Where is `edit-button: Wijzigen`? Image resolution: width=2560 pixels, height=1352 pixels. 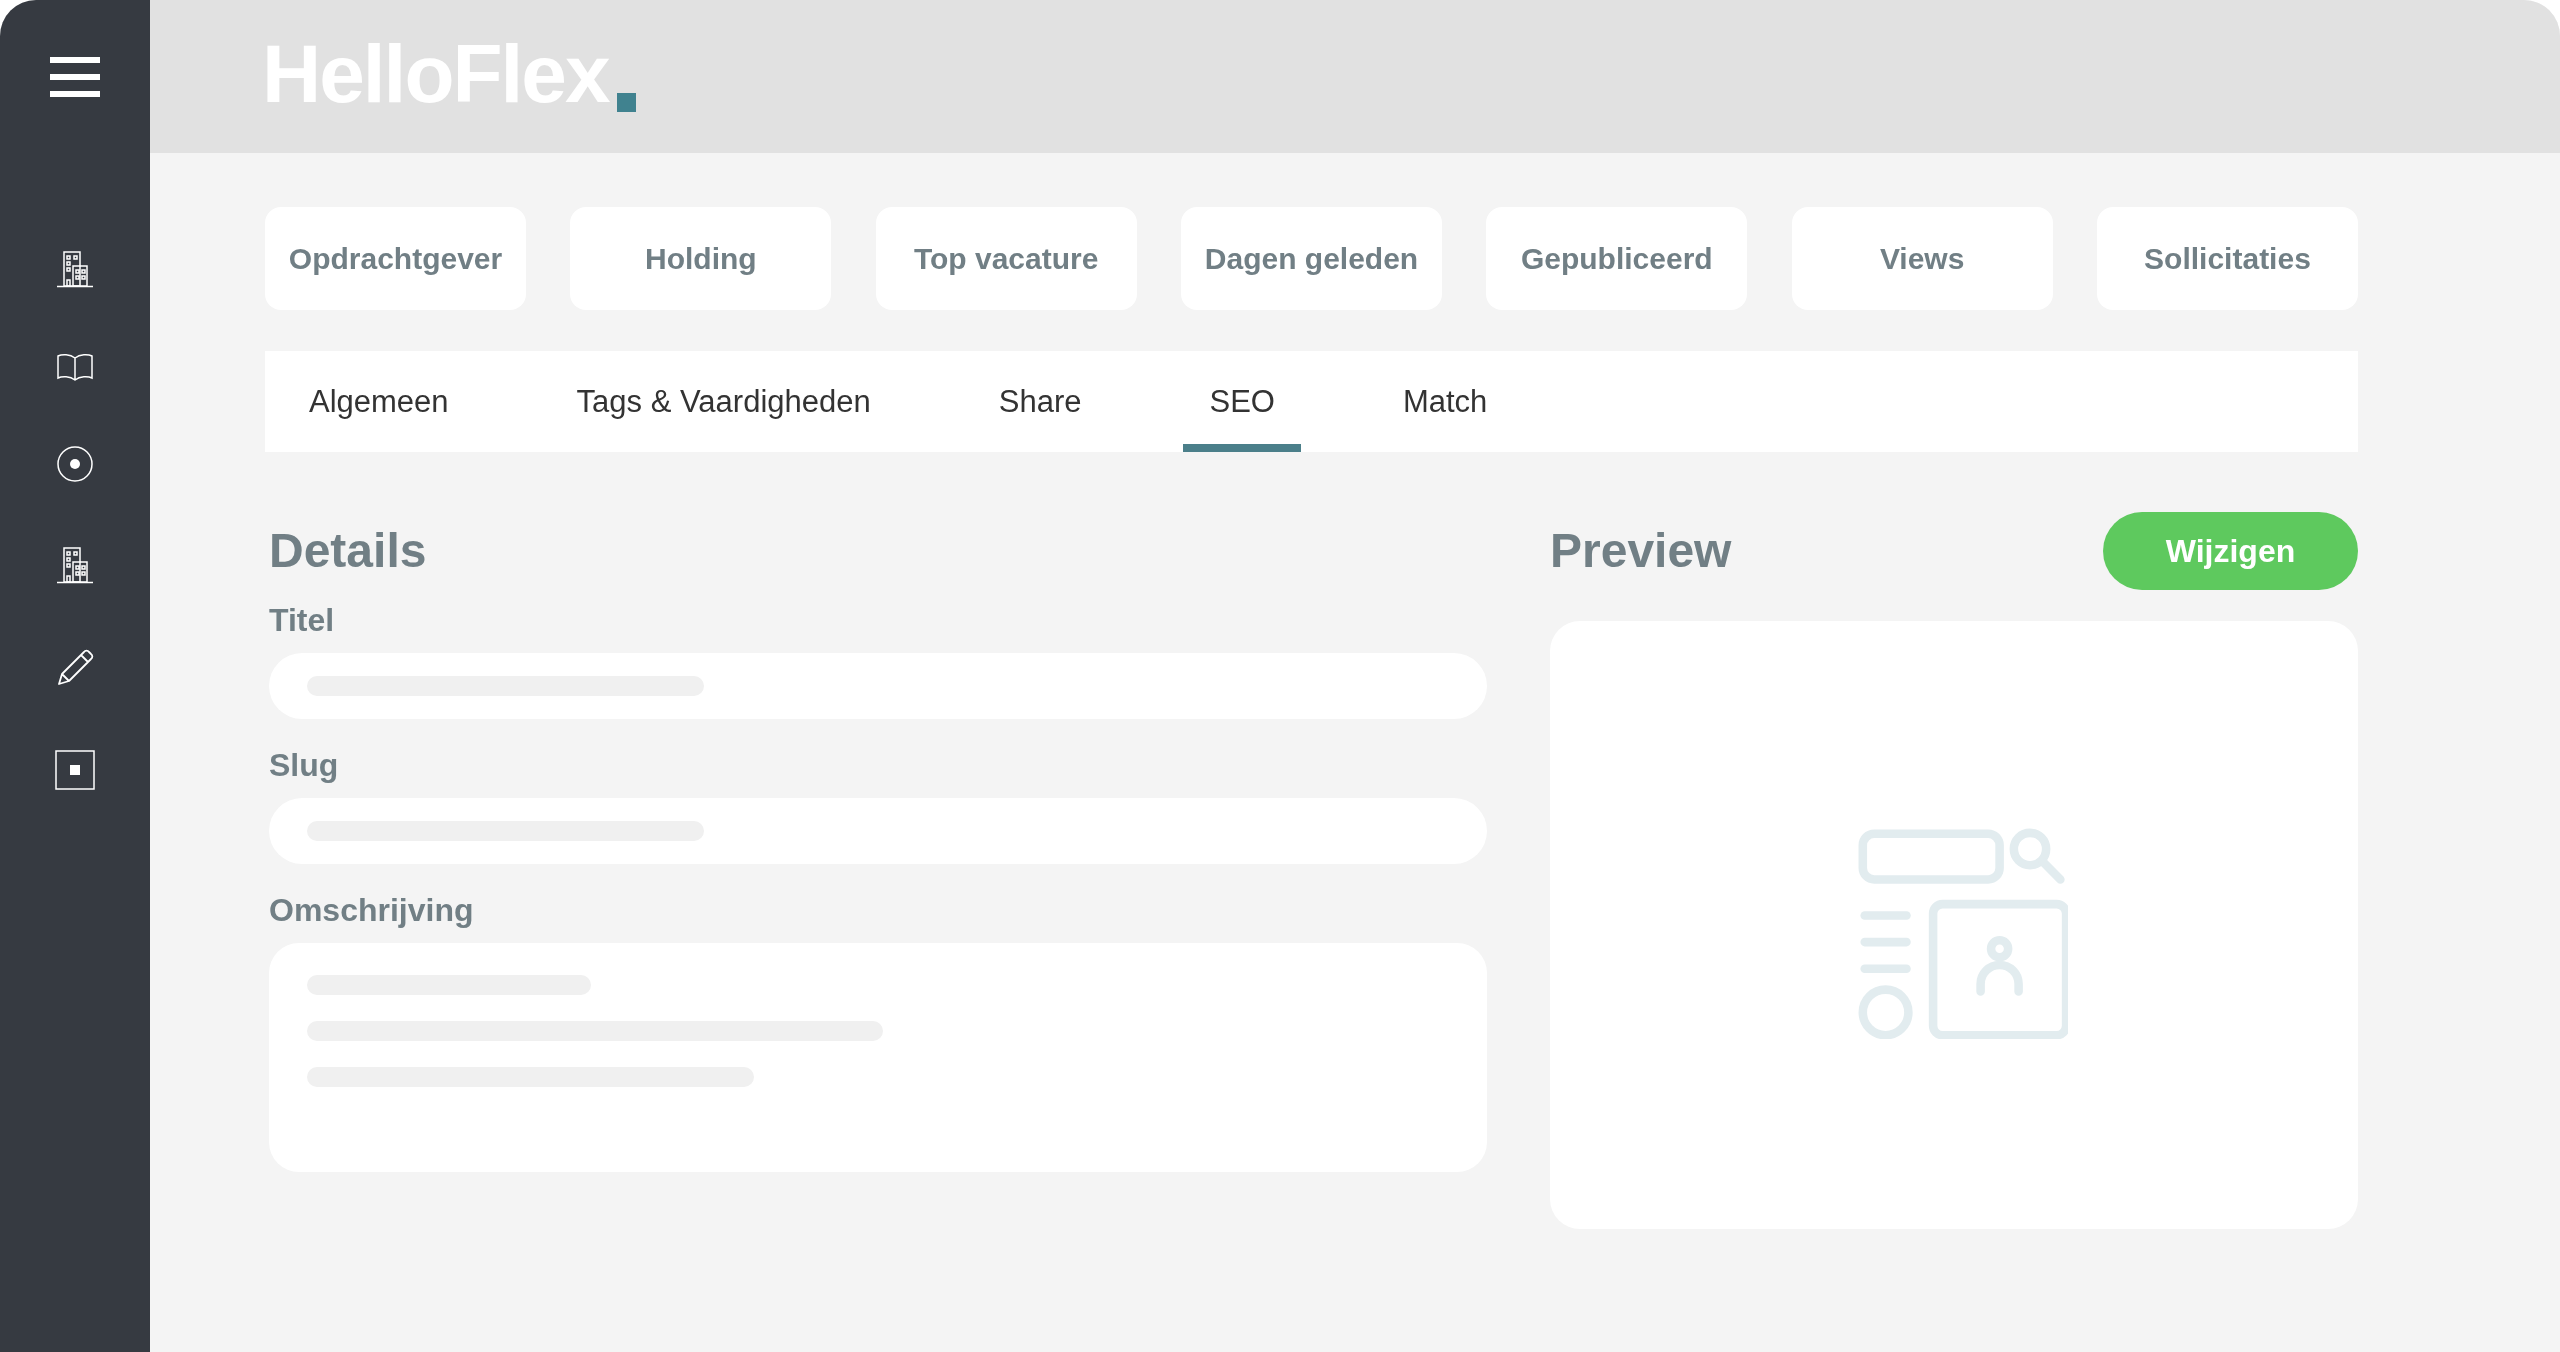 edit-button: Wijzigen is located at coordinates (2230, 551).